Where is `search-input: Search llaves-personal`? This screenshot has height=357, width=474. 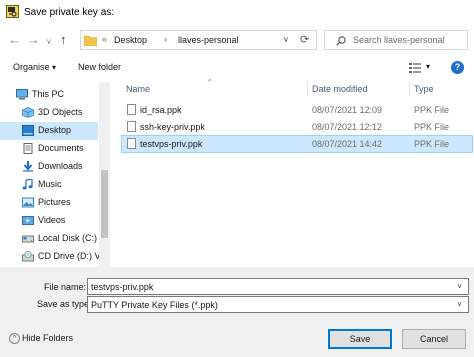 search-input: Search llaves-personal is located at coordinates (399, 40).